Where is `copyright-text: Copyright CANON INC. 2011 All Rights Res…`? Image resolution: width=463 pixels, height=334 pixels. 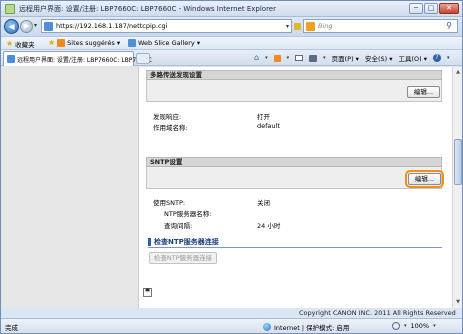 copyright-text: Copyright CANON INC. 2011 All Rights Res… is located at coordinates (377, 313).